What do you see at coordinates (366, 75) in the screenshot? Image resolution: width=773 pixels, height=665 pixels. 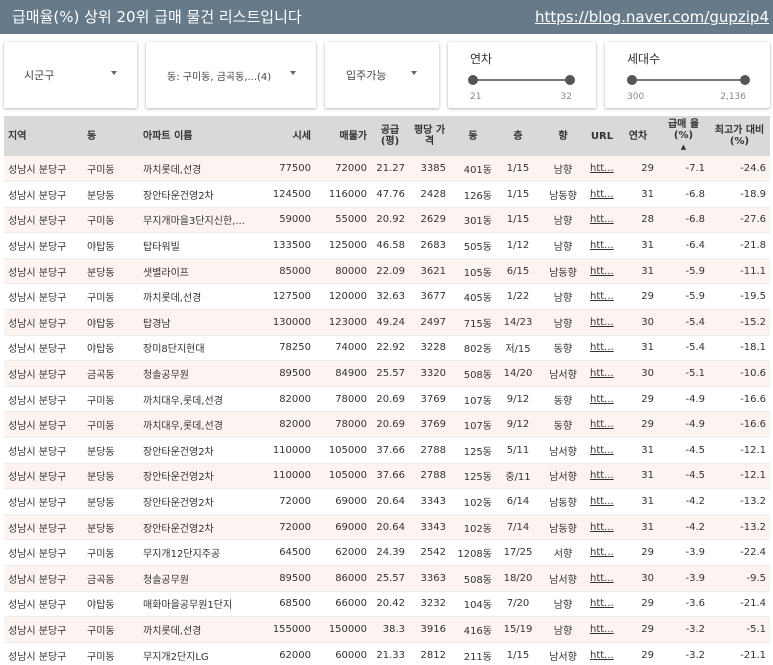 I see `movein-dropdown-label: 입주가능` at bounding box center [366, 75].